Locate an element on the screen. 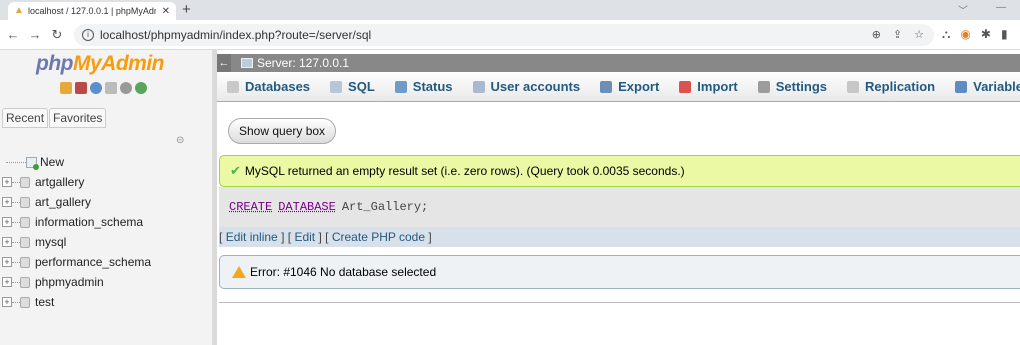 This screenshot has height=345, width=1020. server-label: Server: 127.0.0.1 is located at coordinates (303, 63).